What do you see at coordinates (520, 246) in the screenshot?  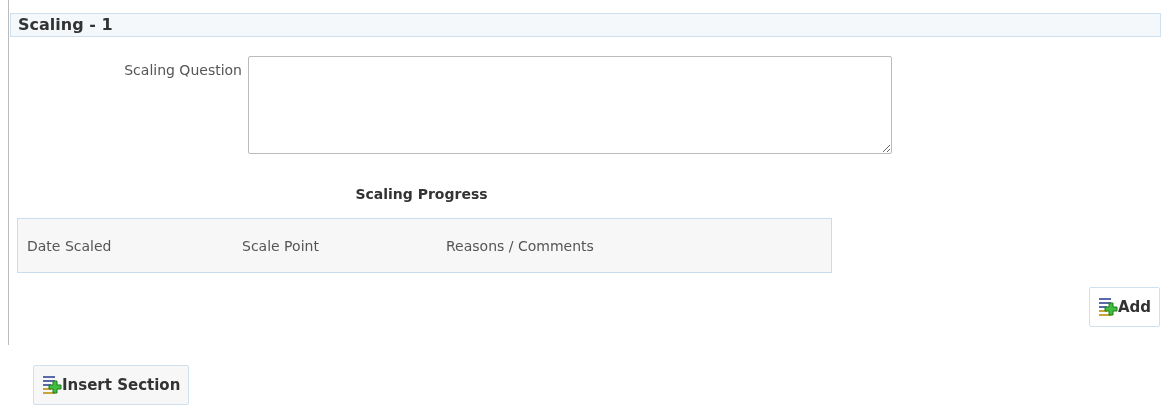 I see `column-header: Reasons / Comments` at bounding box center [520, 246].